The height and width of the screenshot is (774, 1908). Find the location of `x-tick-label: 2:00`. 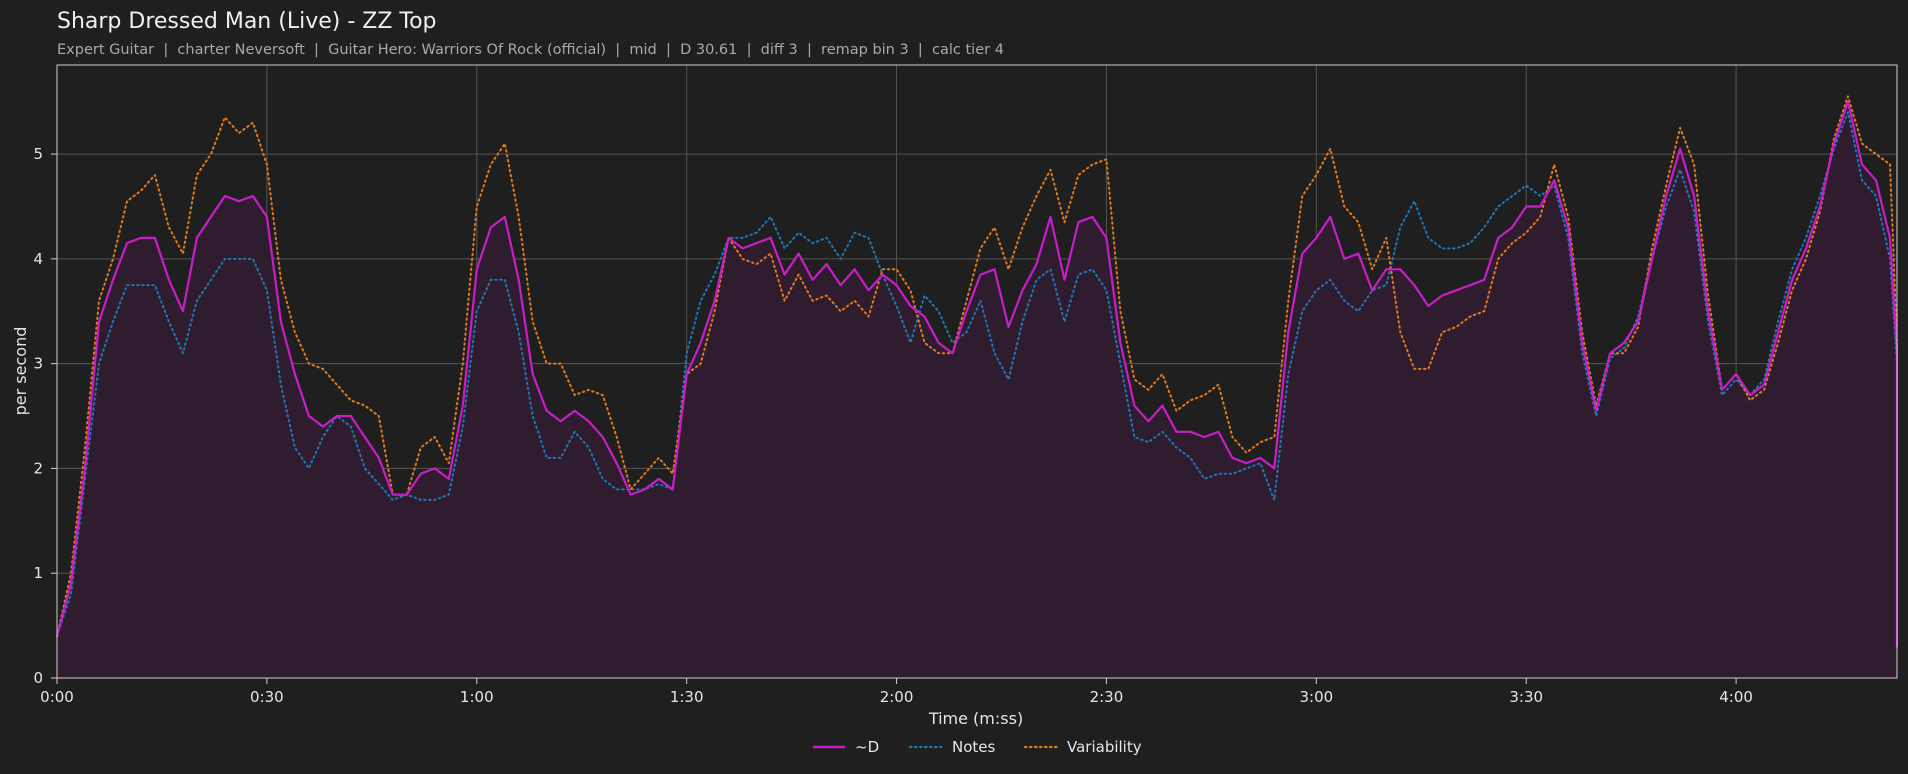

x-tick-label: 2:00 is located at coordinates (897, 697).